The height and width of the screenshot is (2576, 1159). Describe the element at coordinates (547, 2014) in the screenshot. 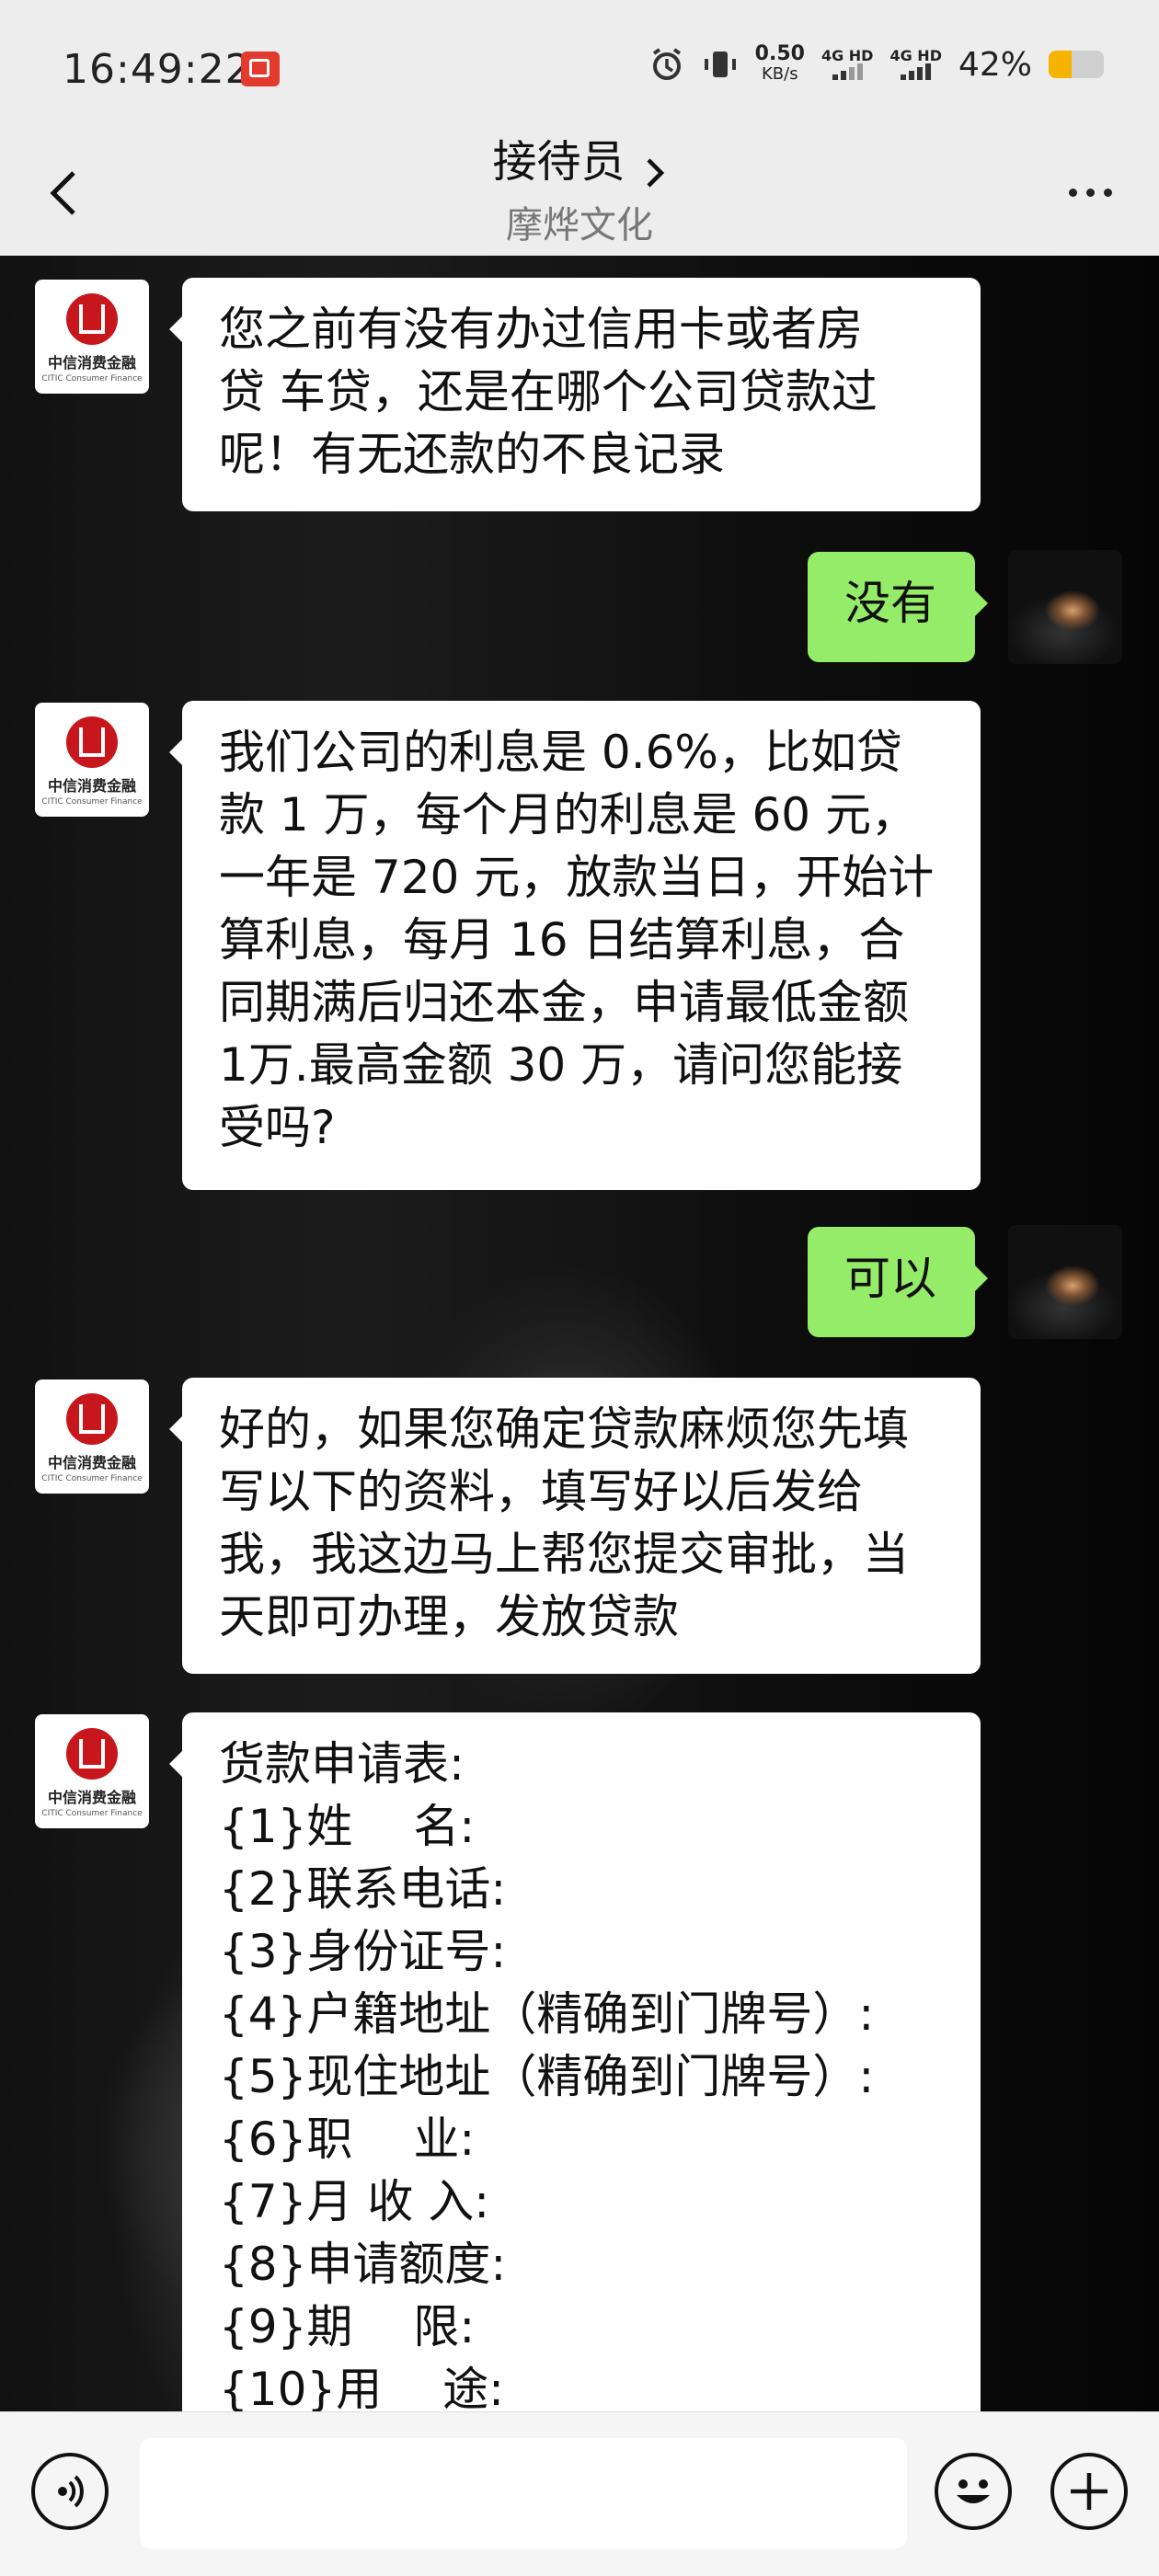

I see `form-field: {4}户籍地址（精确到门牌号）:` at that location.